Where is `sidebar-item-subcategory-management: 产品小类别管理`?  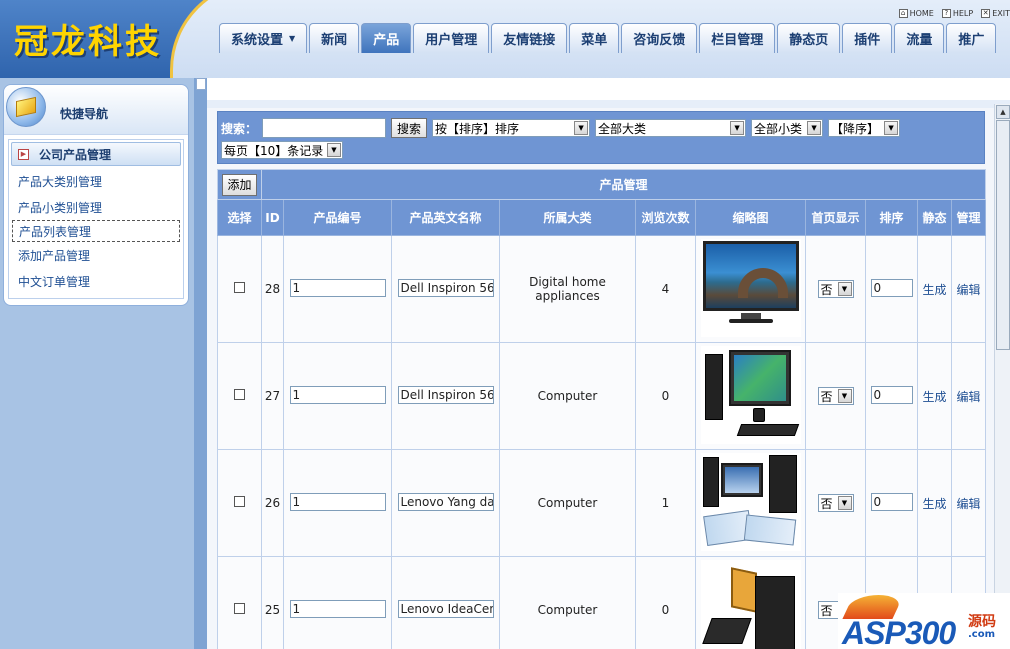 sidebar-item-subcategory-management: 产品小类别管理 is located at coordinates (96, 207).